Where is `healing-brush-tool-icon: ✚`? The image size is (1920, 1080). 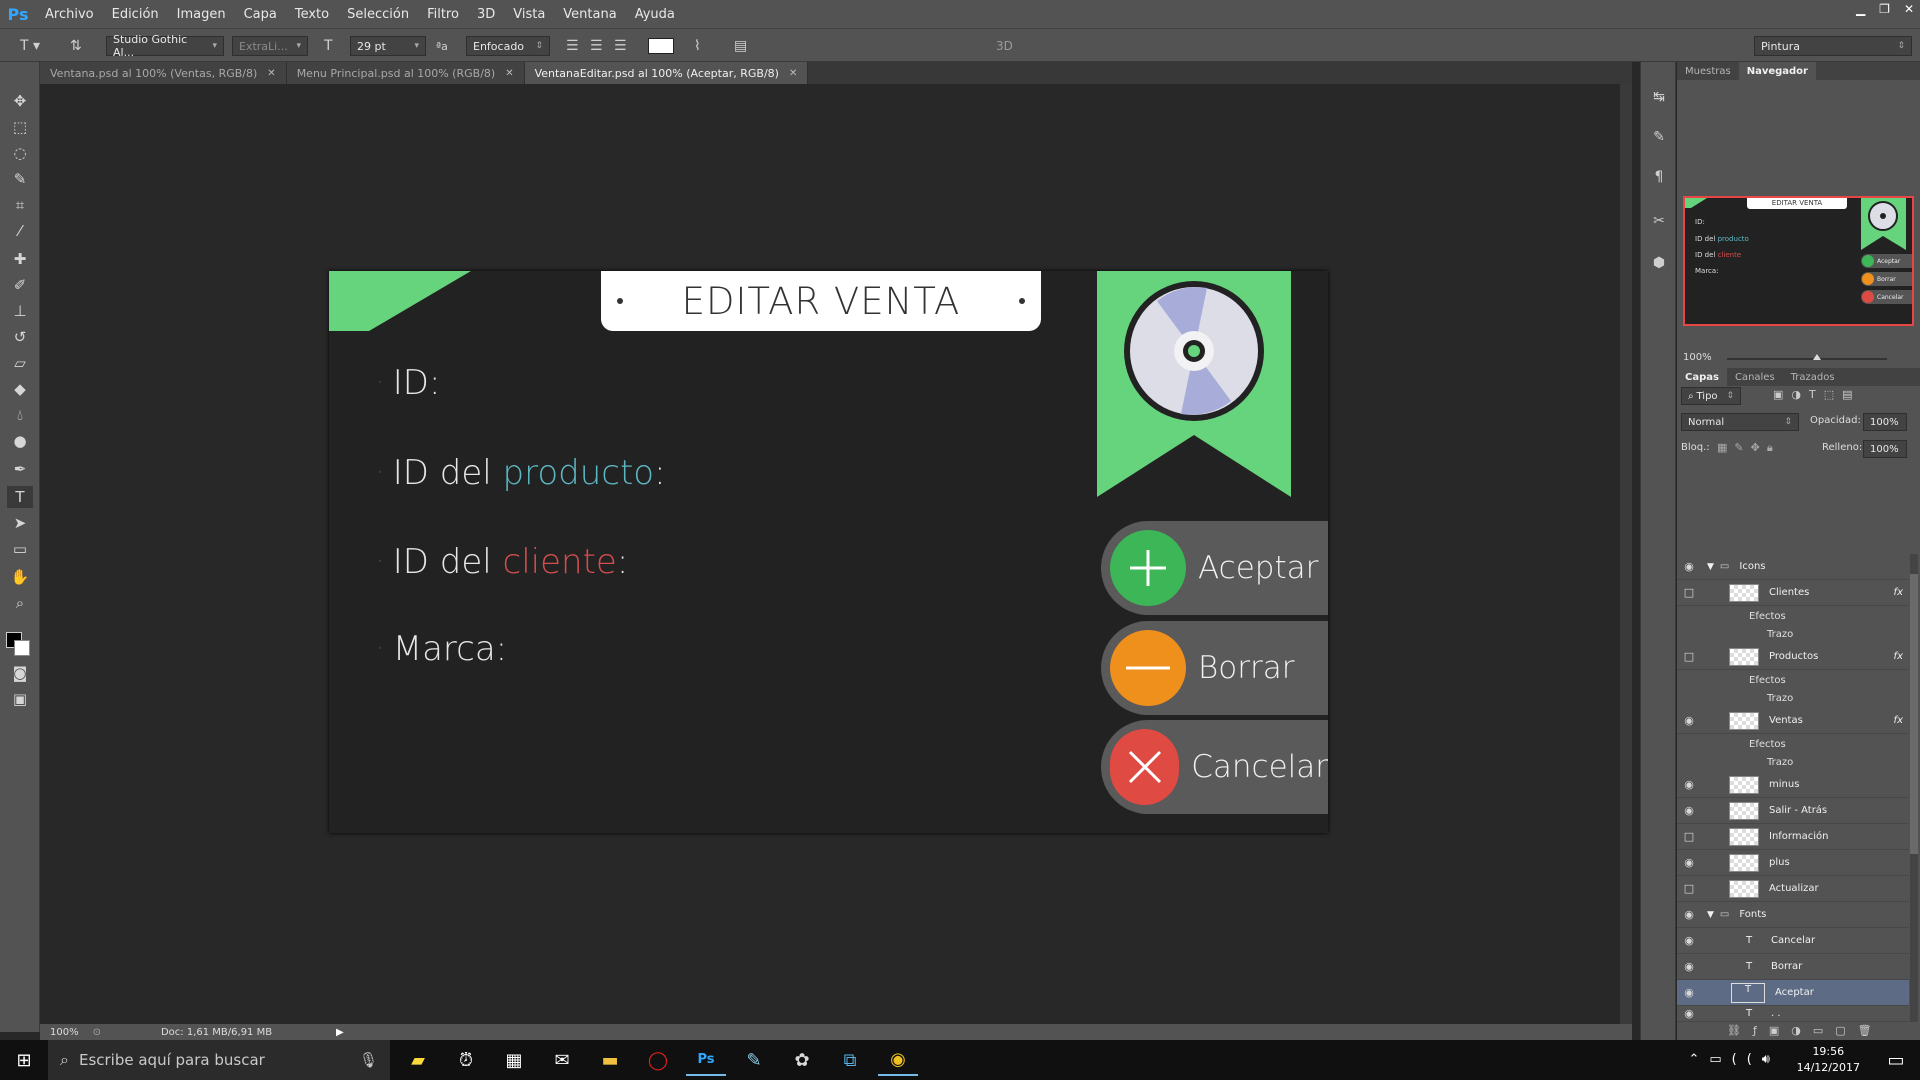
healing-brush-tool-icon: ✚ is located at coordinates (20, 259).